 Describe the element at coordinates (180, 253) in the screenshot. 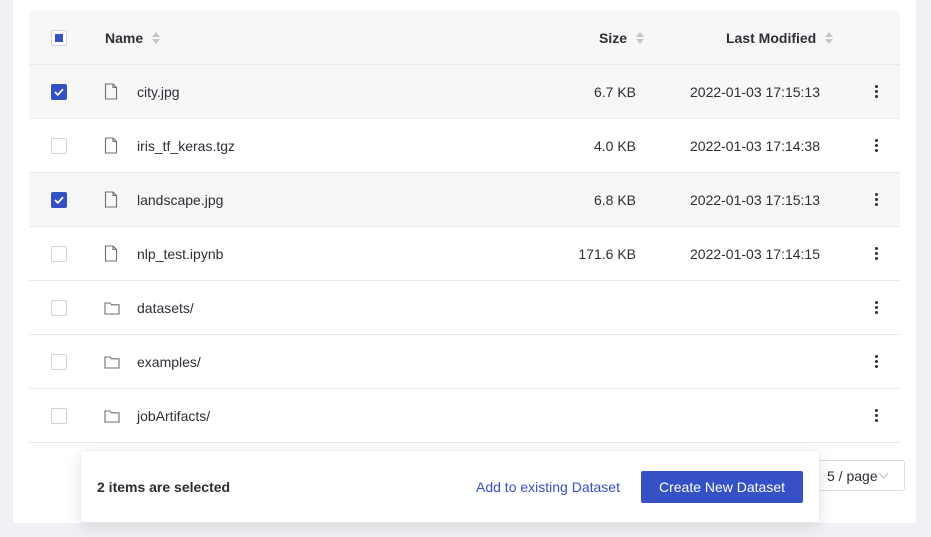

I see `row-name: nlp_test.ipynb` at that location.